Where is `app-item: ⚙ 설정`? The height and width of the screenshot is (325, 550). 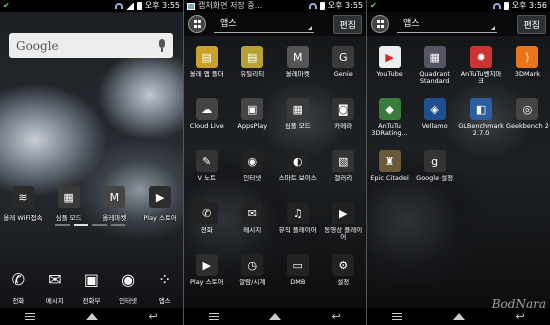
app-item: ⚙ 설정 is located at coordinates (344, 275).